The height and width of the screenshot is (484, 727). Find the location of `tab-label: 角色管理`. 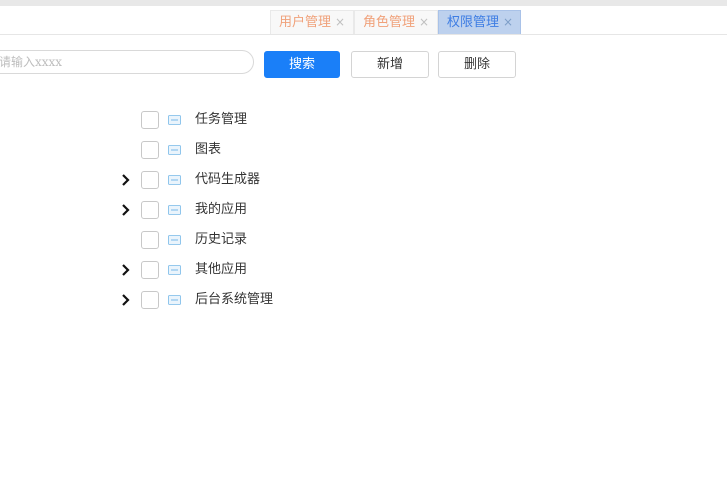

tab-label: 角色管理 is located at coordinates (389, 22).